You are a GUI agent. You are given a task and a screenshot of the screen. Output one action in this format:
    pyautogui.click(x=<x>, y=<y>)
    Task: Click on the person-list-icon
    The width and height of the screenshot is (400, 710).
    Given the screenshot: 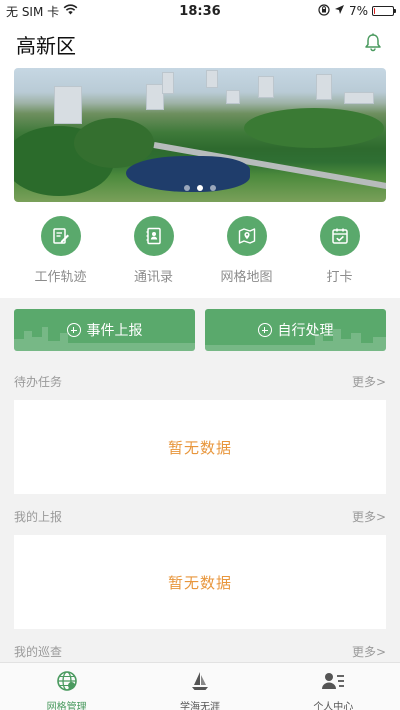 What is the action you would take?
    pyautogui.click(x=333, y=683)
    